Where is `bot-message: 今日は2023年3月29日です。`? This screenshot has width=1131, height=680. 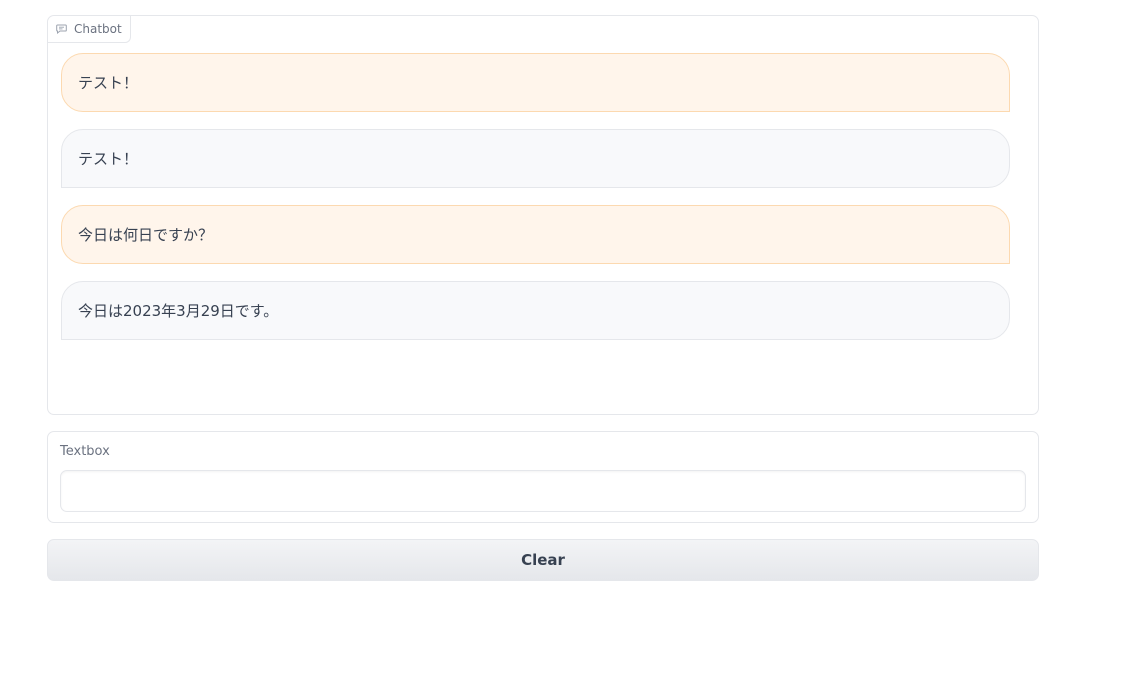 bot-message: 今日は2023年3月29日です。 is located at coordinates (535, 310).